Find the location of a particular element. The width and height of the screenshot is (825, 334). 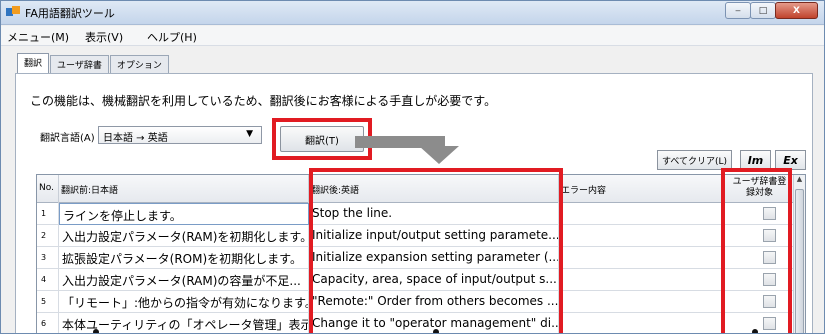

source-cell: 拡張設定パラメータ(ROM)を初期化します。 is located at coordinates (184, 258).